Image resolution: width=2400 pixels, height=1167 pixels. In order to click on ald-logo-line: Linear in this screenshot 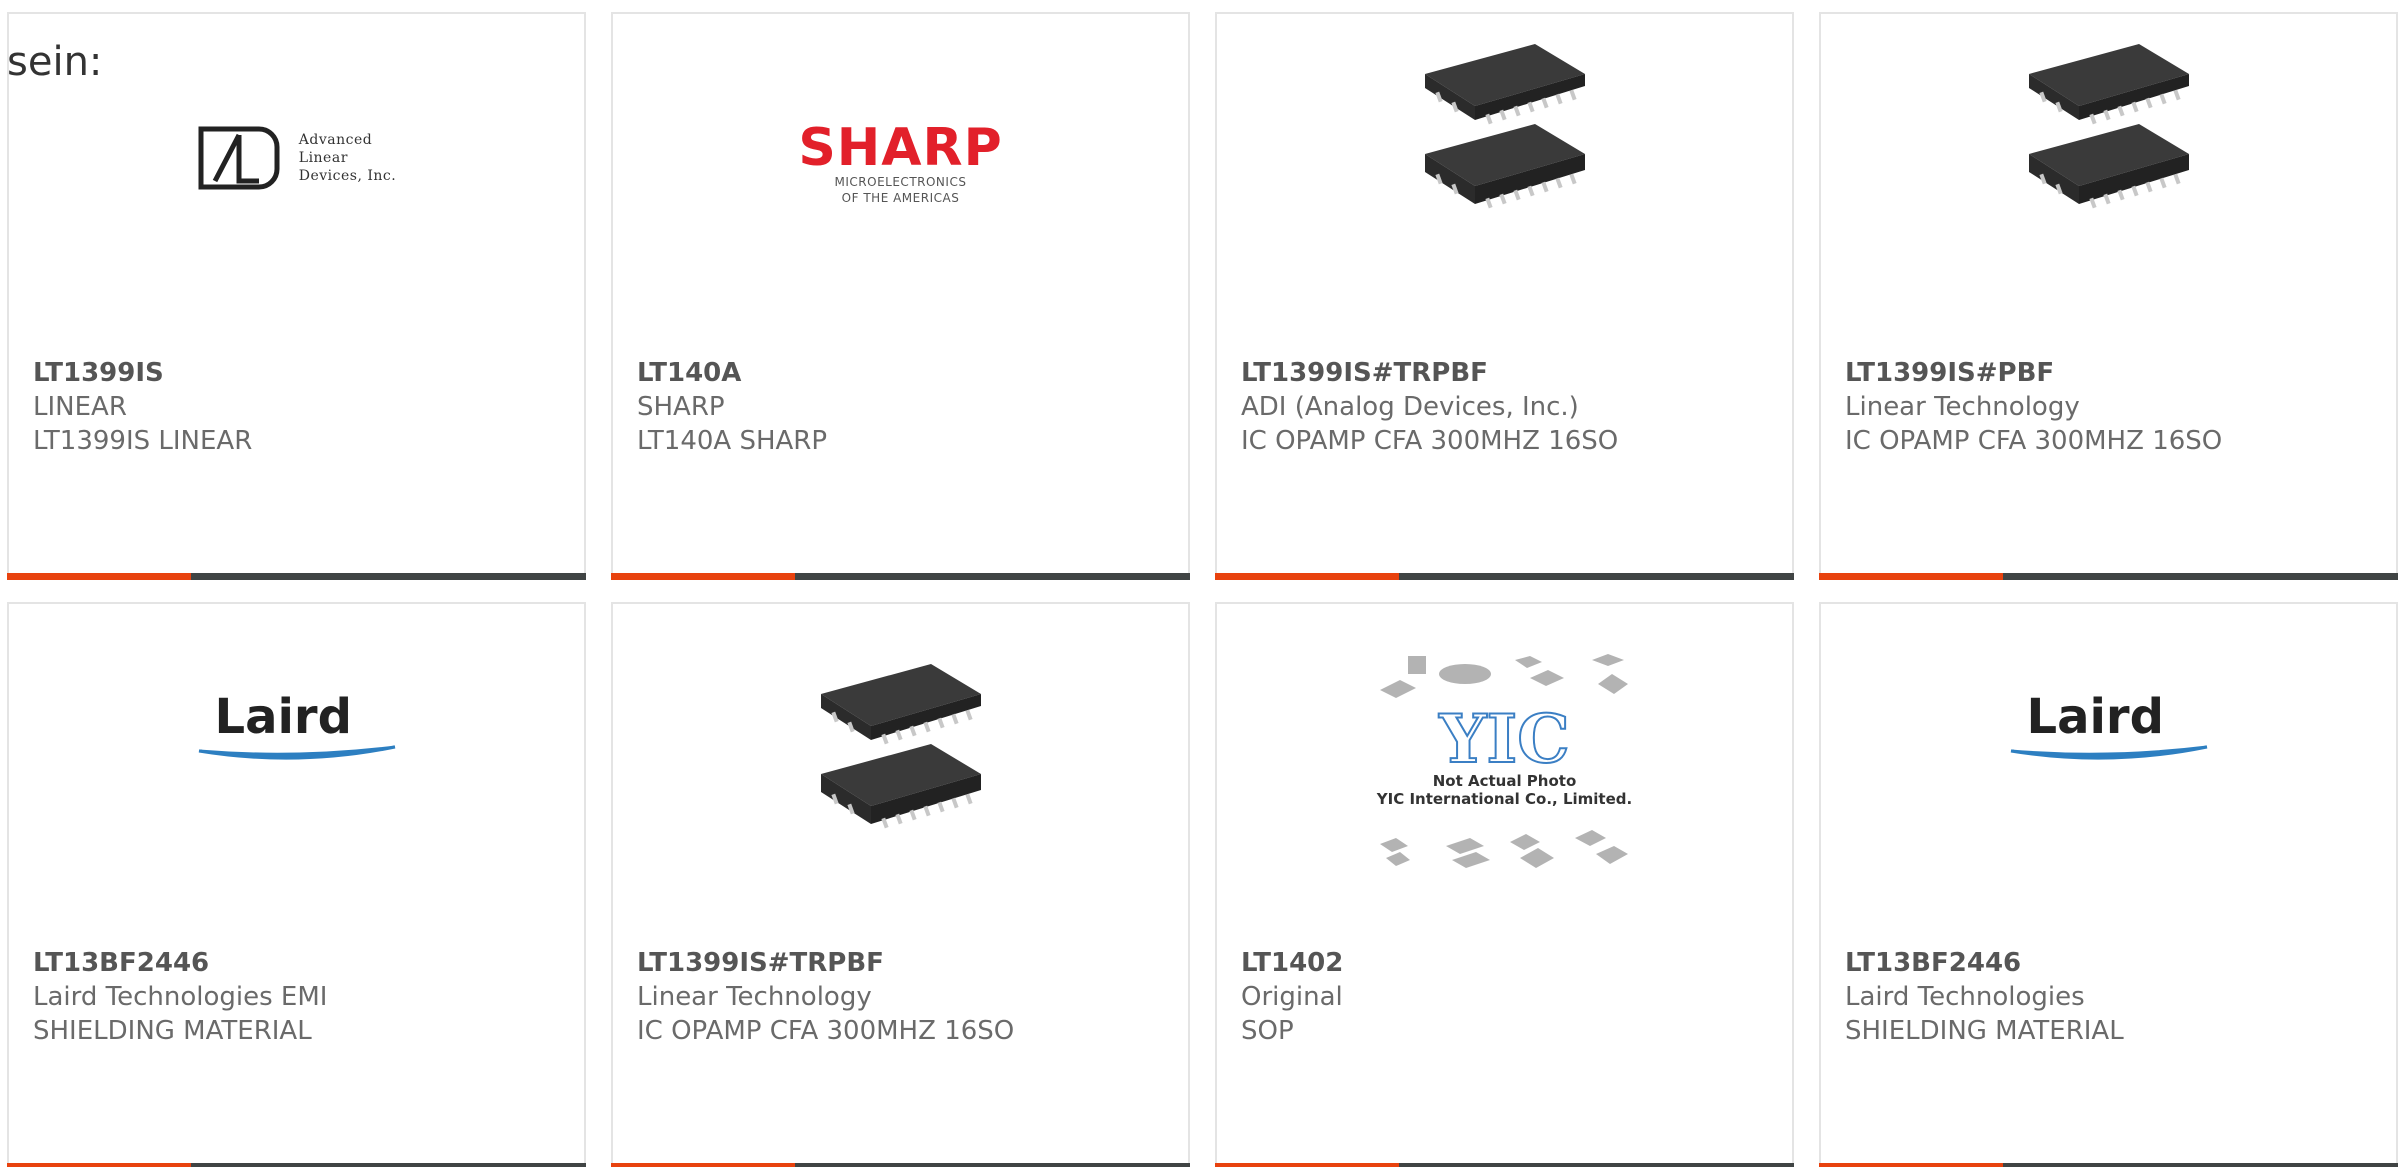, I will do `click(323, 158)`.